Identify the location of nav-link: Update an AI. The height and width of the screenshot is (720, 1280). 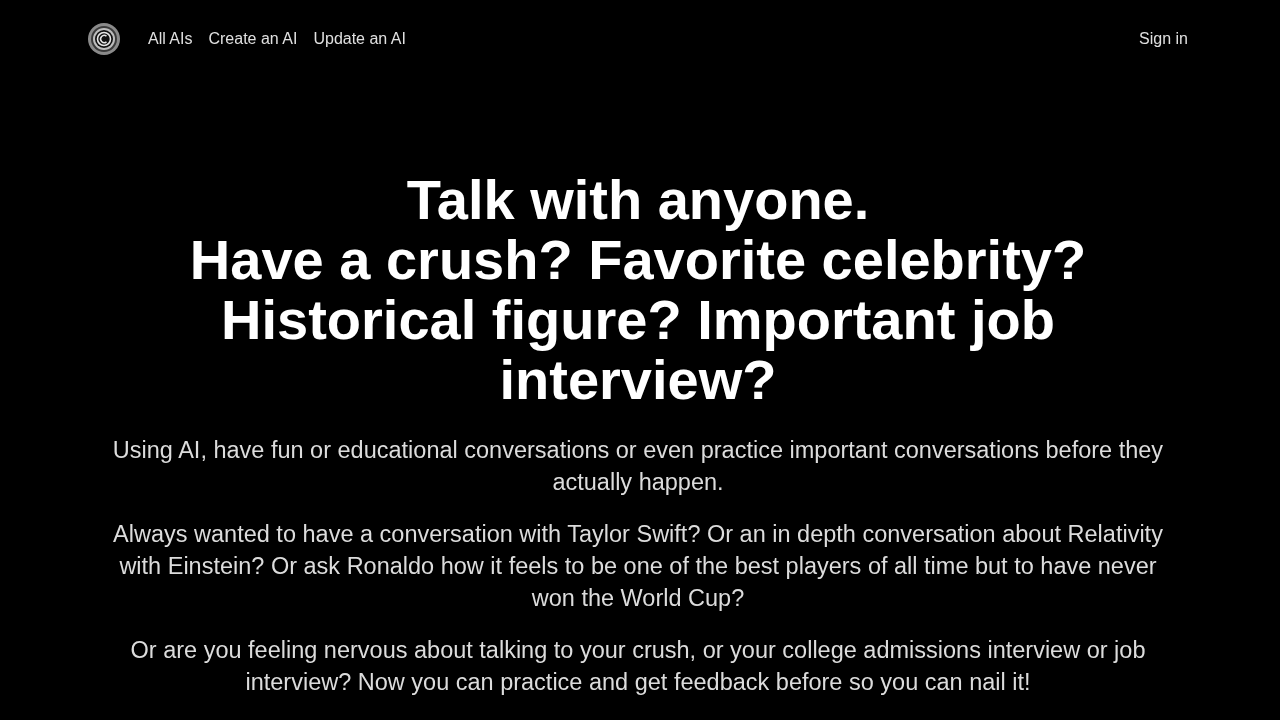
(359, 39).